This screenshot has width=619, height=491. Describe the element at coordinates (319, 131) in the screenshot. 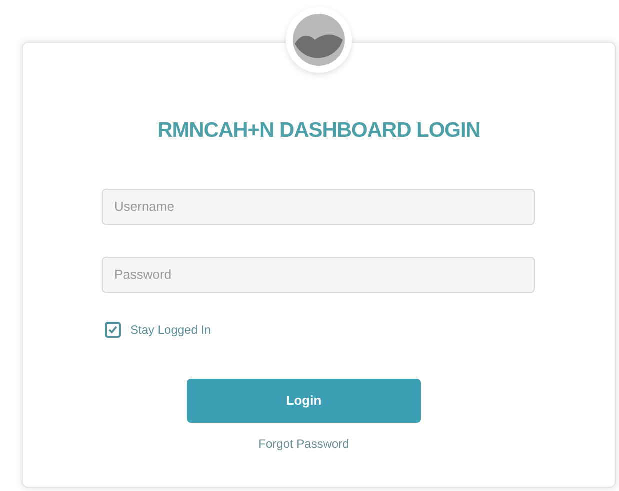

I see `login-title: RMNCAH+N DASHBOARD LOGIN` at that location.